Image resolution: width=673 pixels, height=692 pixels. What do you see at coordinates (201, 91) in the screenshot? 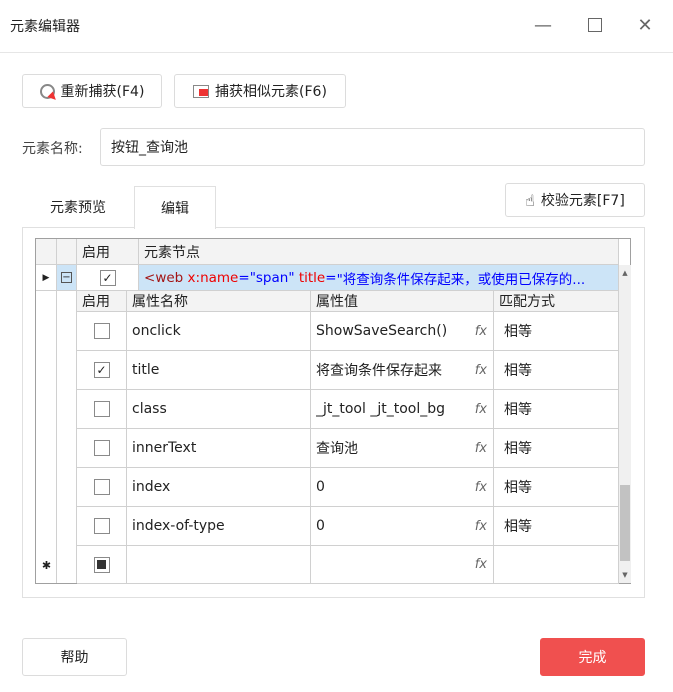
I see `similar-elements-icon` at bounding box center [201, 91].